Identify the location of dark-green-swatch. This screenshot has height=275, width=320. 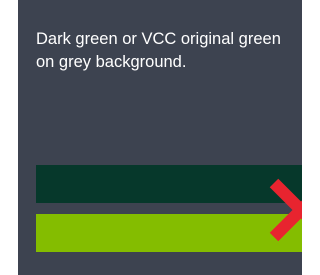
(169, 184).